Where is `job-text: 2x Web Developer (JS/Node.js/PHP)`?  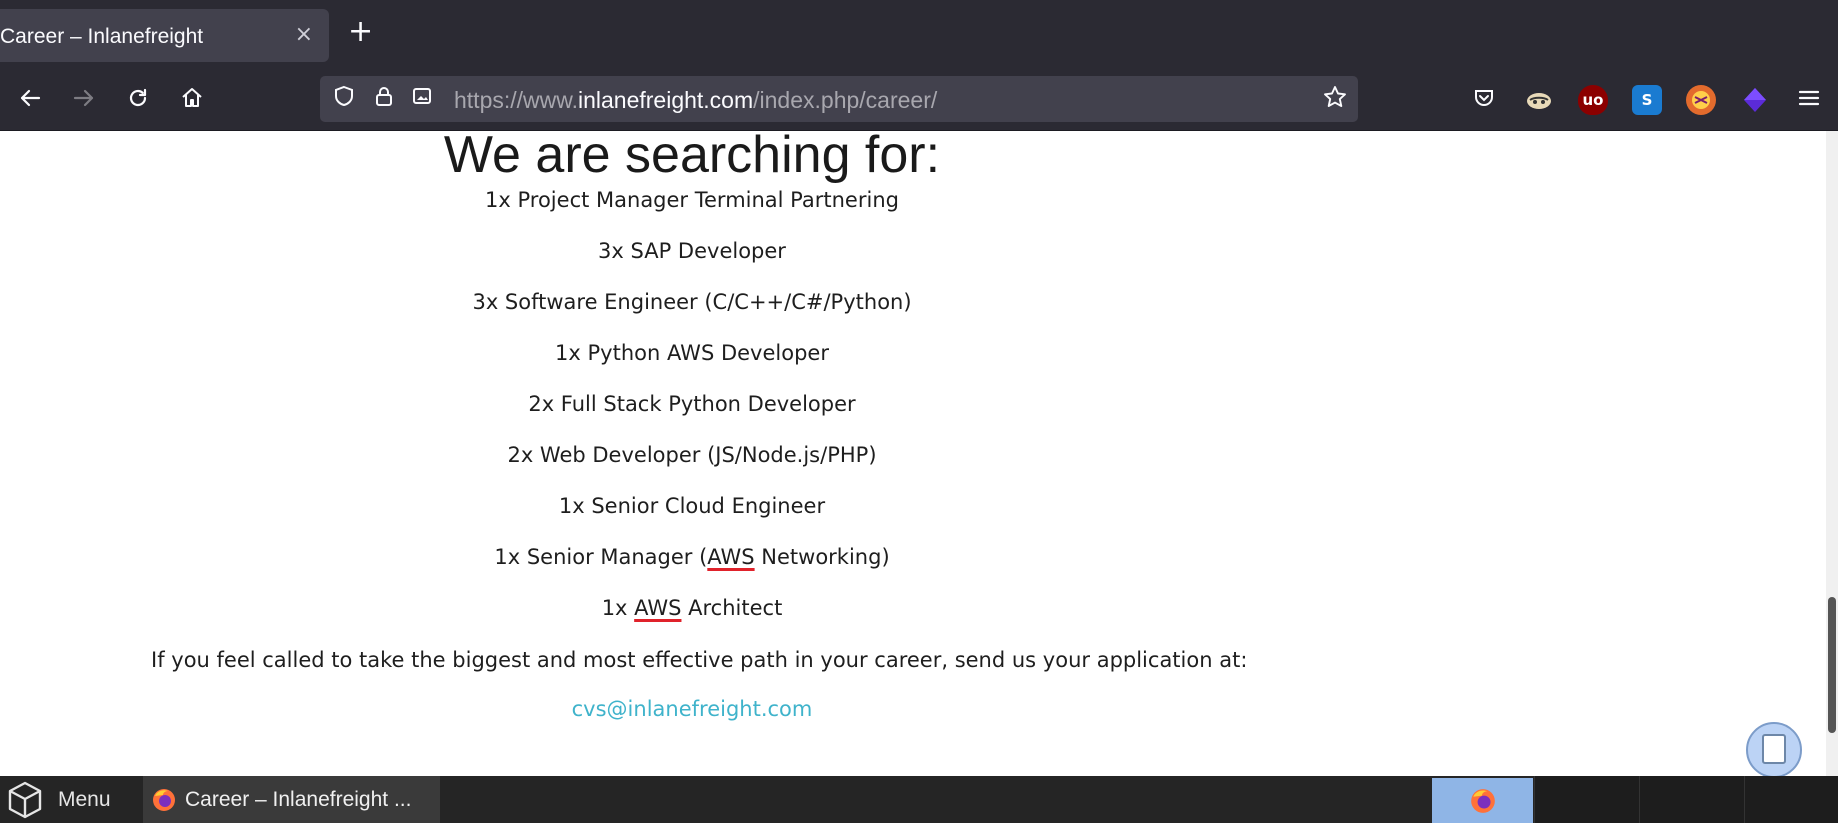
job-text: 2x Web Developer (JS/Node.js/PHP) is located at coordinates (692, 455).